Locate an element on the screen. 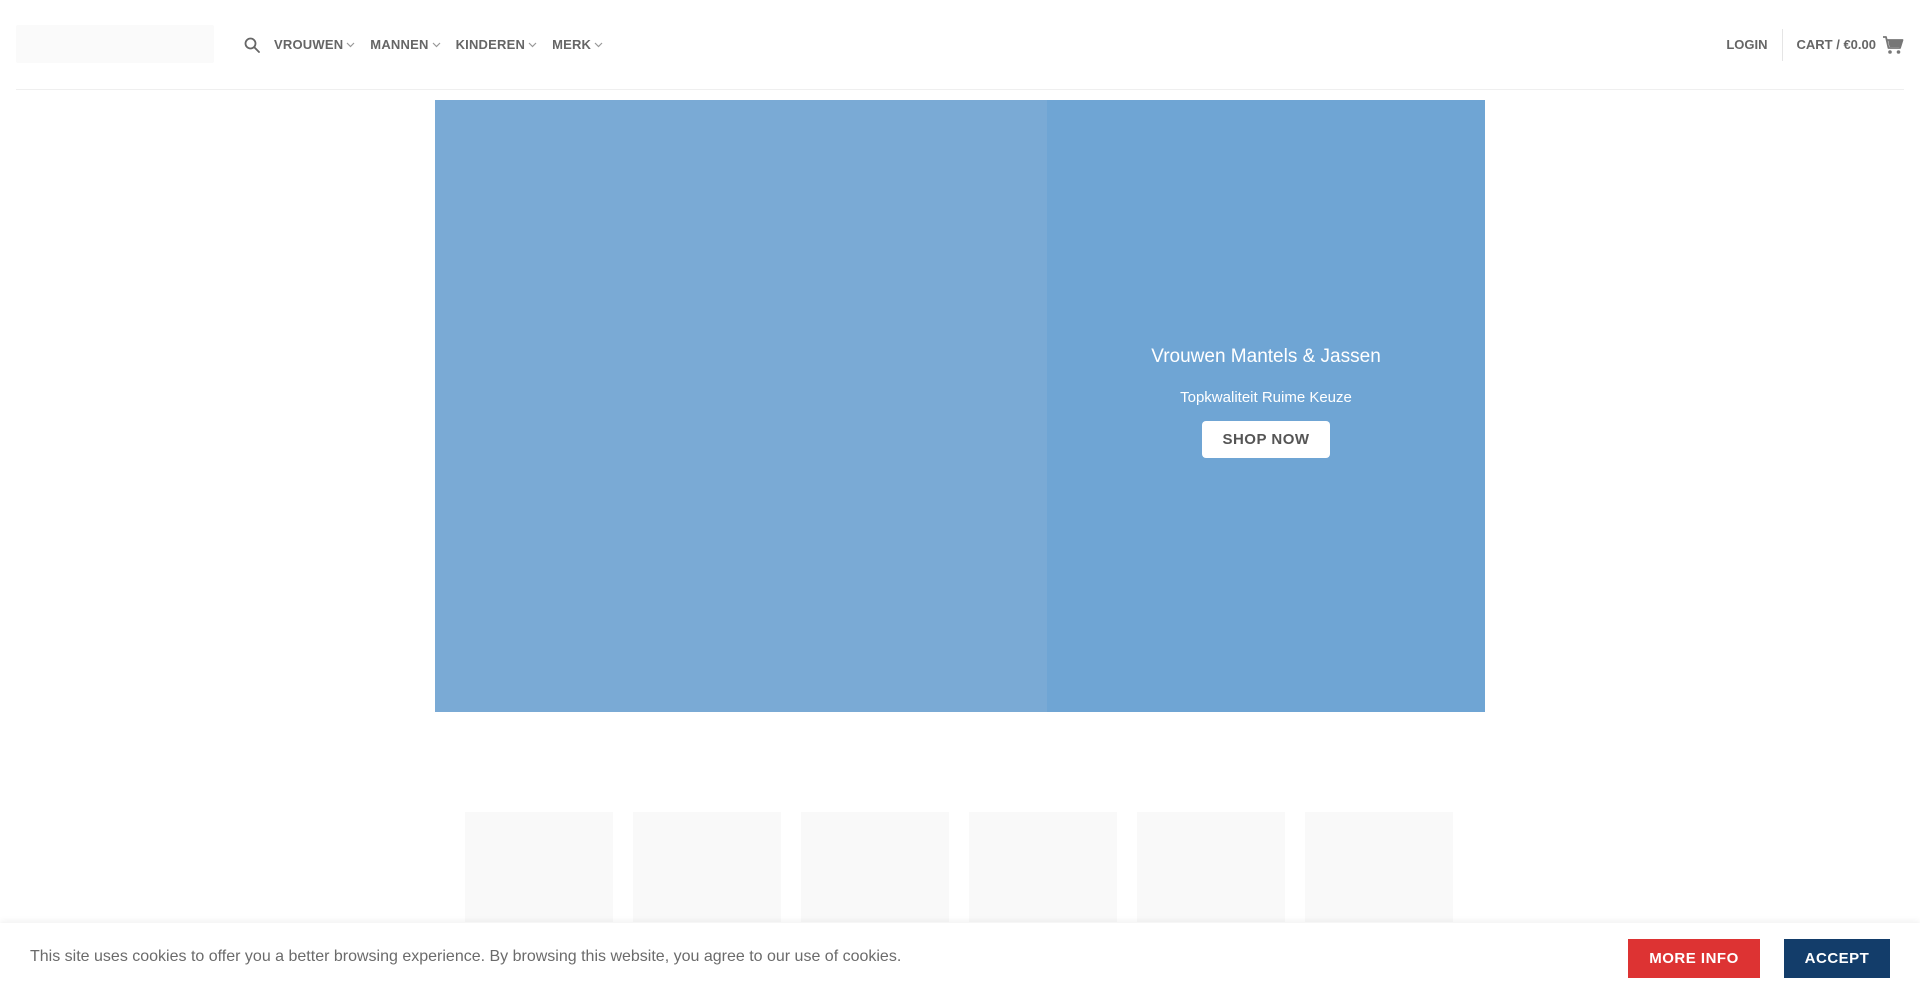  nav-item-mannen: MANNEN is located at coordinates (405, 44).